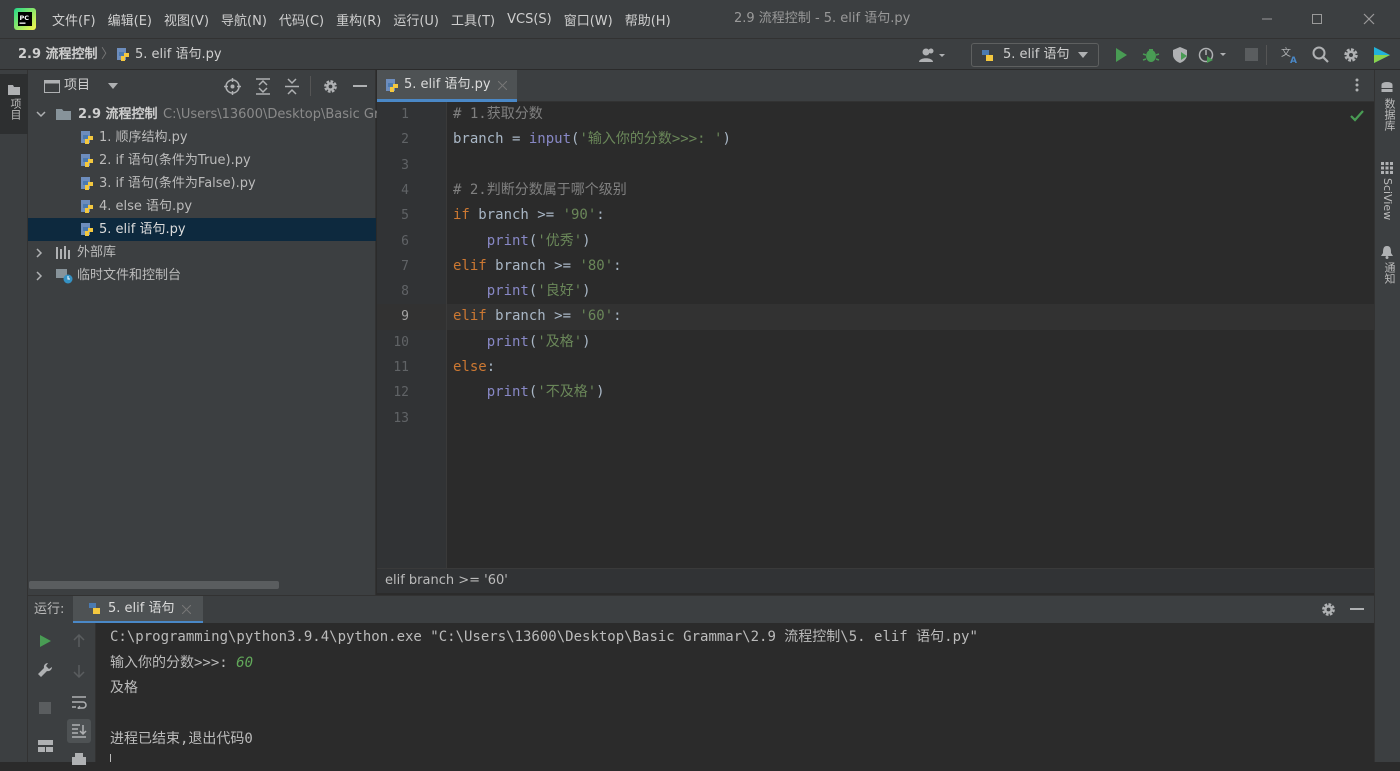 The height and width of the screenshot is (771, 1400). Describe the element at coordinates (177, 183) in the screenshot. I see `tree-file-label: 3. if 语句(条件为False).py` at that location.